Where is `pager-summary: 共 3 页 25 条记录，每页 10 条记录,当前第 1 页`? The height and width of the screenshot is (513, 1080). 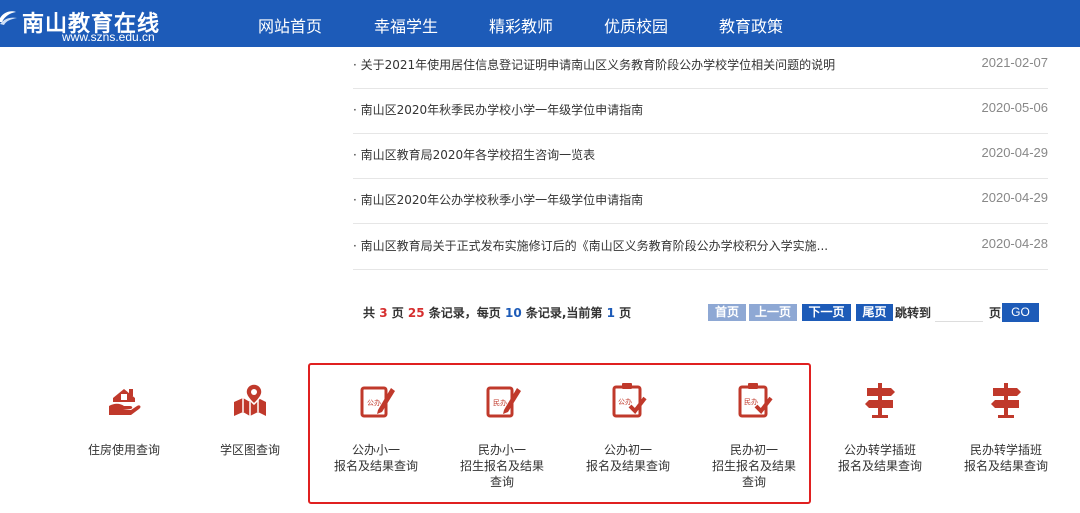 pager-summary: 共 3 页 25 条记录，每页 10 条记录,当前第 1 页 is located at coordinates (497, 313).